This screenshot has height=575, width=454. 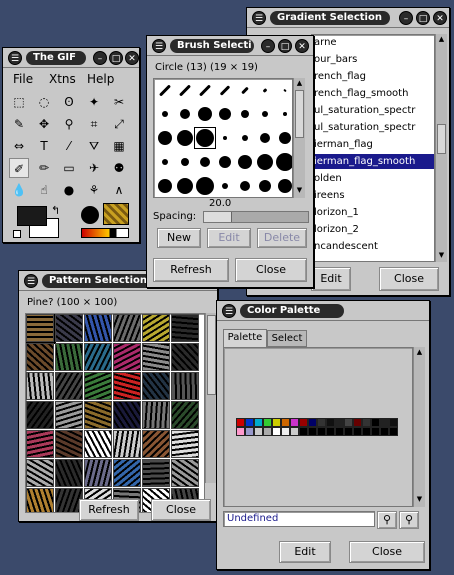 I want to click on gradient-scrollbar: ▲ ▼, so click(x=441, y=148).